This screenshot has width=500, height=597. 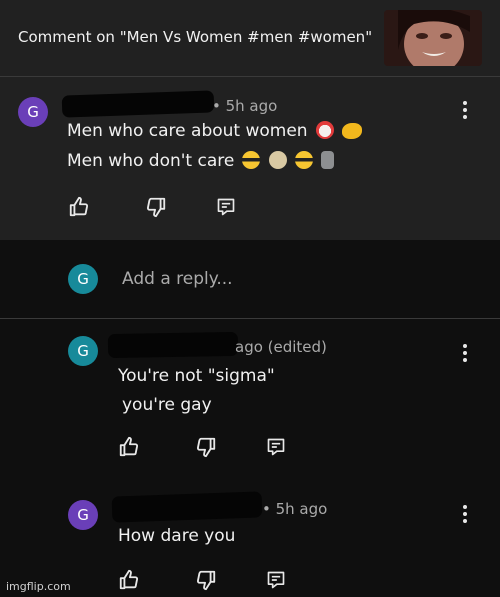 I want to click on reply-time: ago (edited), so click(x=281, y=347).